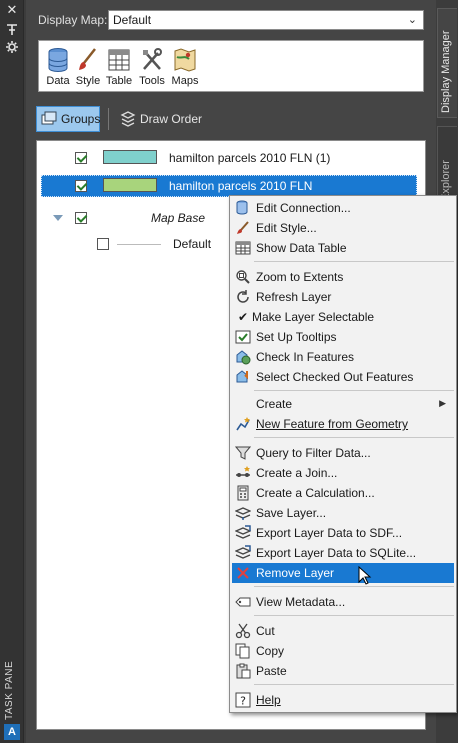 This screenshot has width=458, height=743. Describe the element at coordinates (128, 119) in the screenshot. I see `draw-order-icon` at that location.